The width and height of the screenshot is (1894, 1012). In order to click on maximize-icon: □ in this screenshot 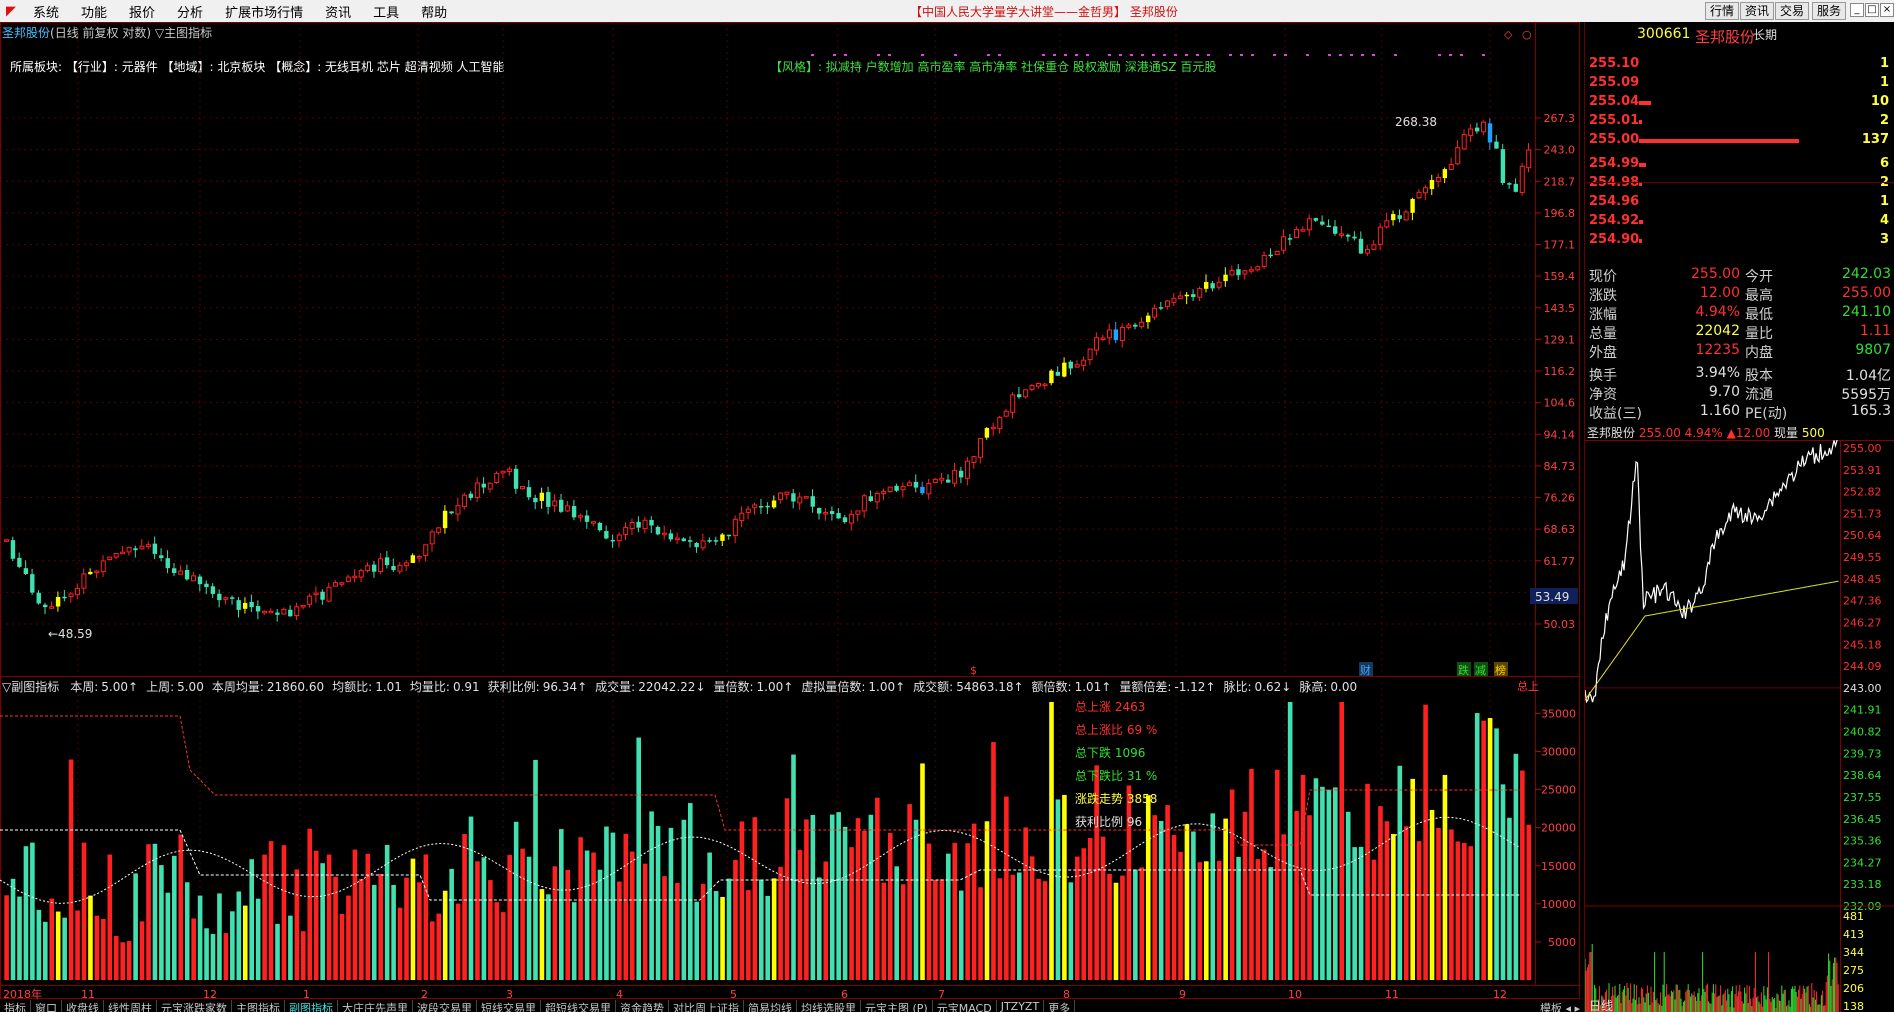, I will do `click(1872, 10)`.